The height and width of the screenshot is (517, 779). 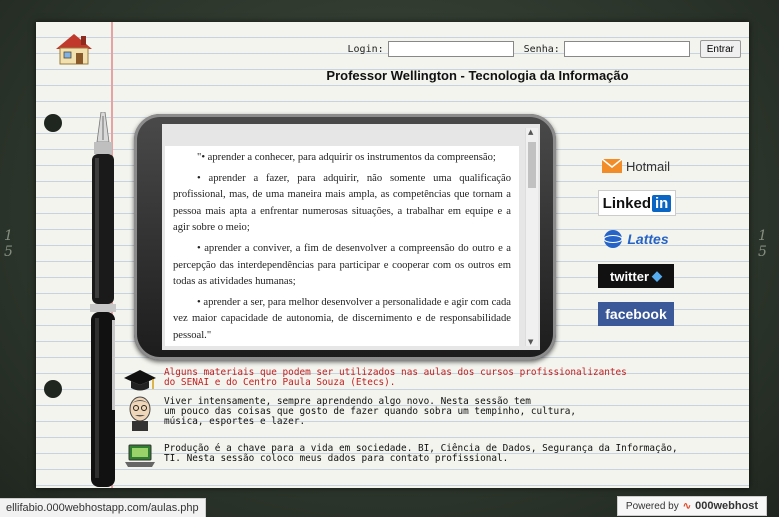 I want to click on lattes-link: Lattes, so click(x=636, y=239).